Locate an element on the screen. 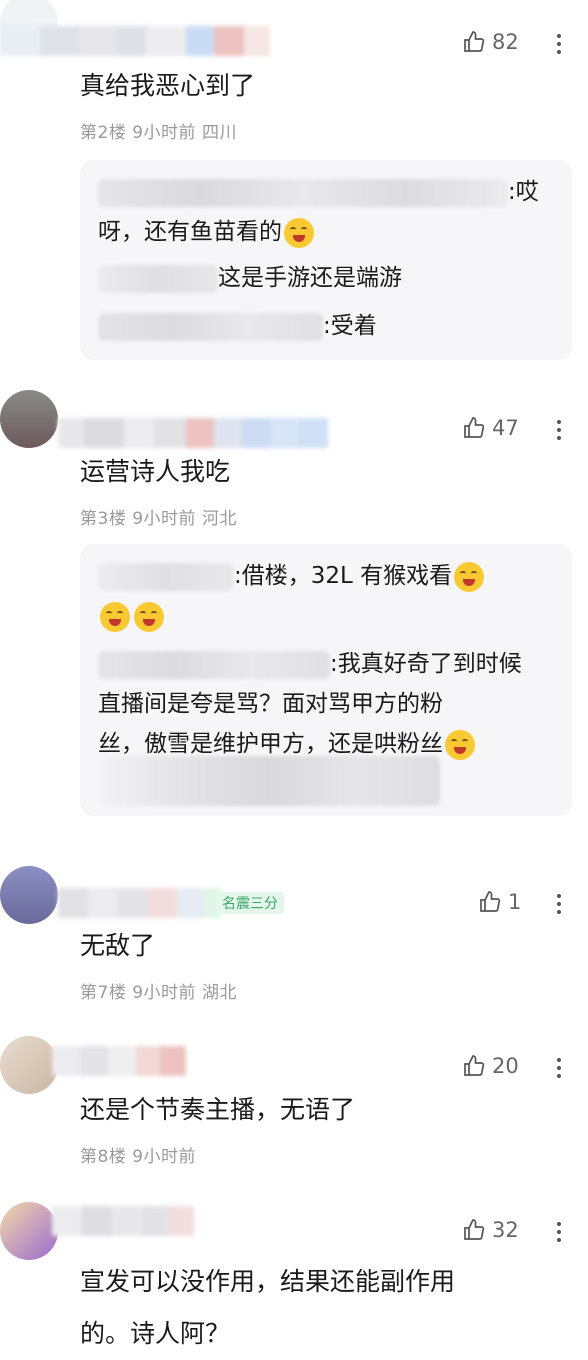 The height and width of the screenshot is (1360, 588). comment-text: 运营诗人我吃 is located at coordinates (155, 471).